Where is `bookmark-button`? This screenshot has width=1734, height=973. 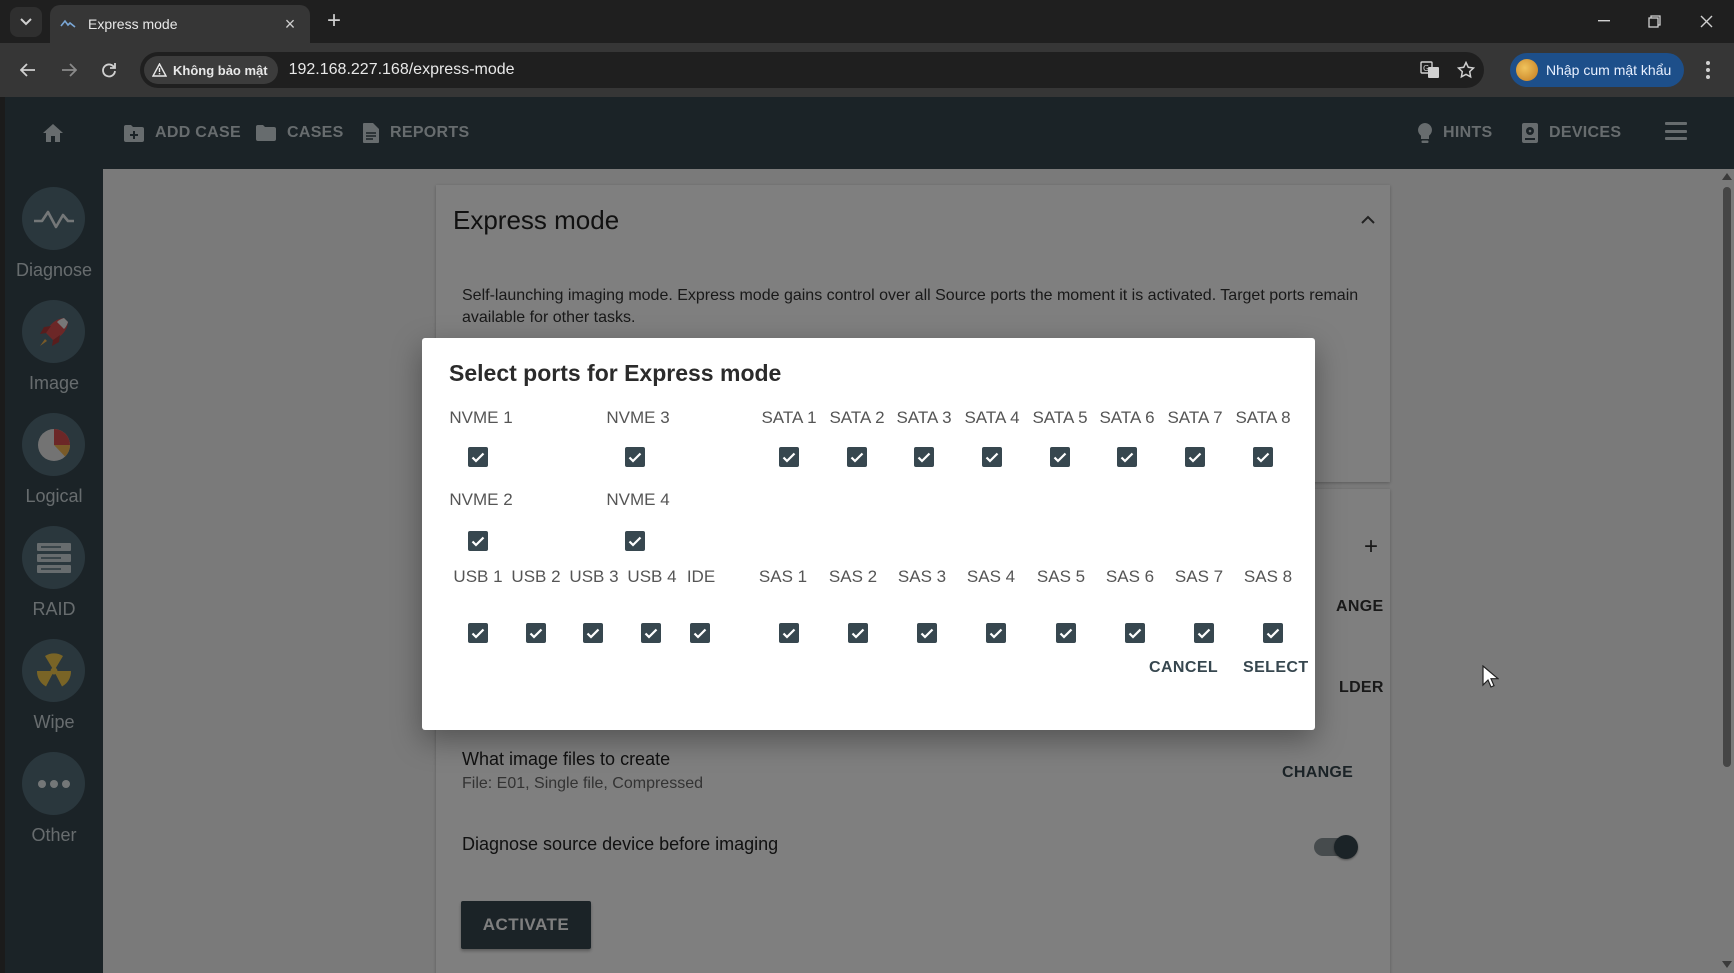 bookmark-button is located at coordinates (1466, 70).